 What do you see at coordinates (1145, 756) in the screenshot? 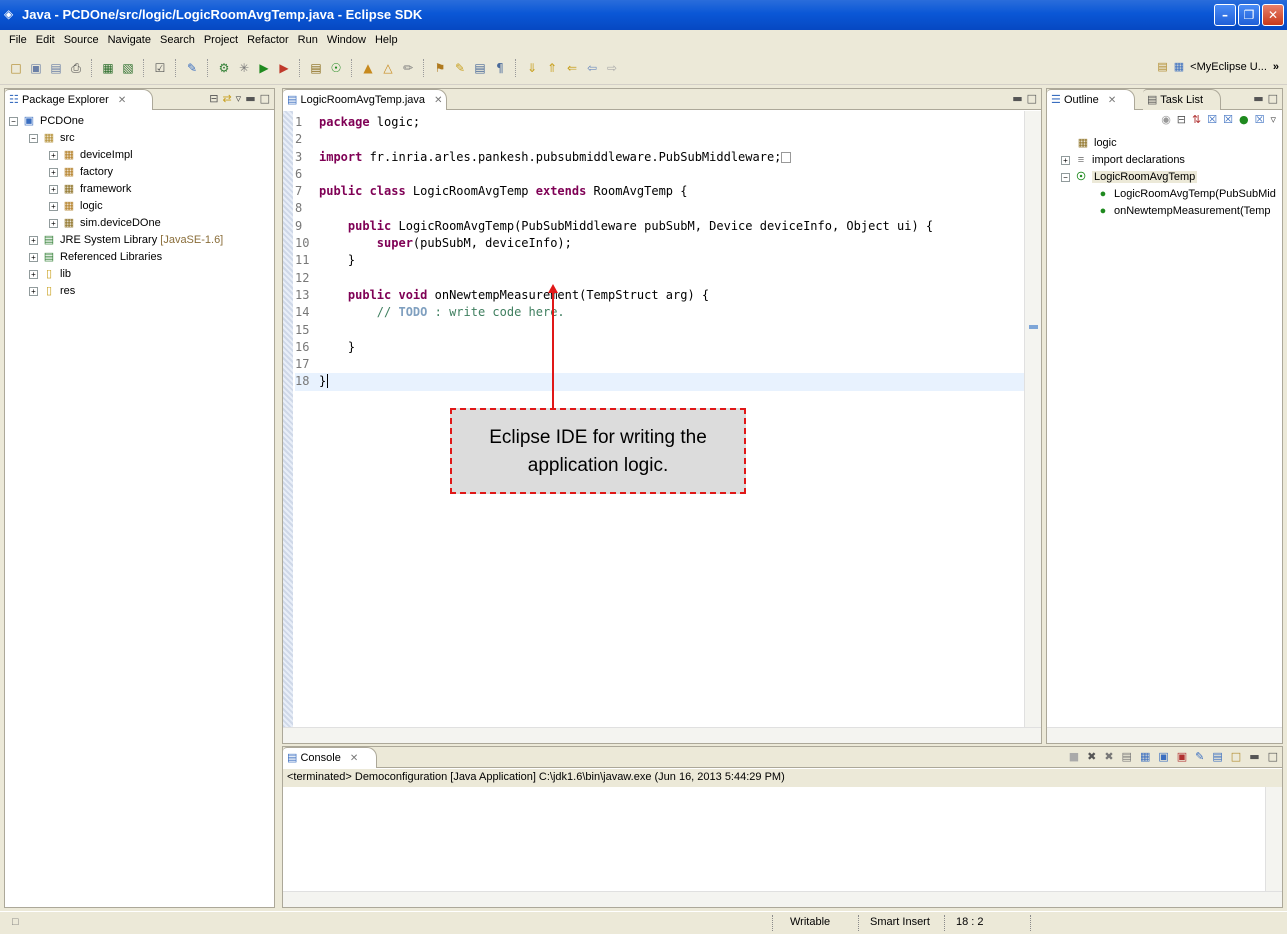
I see `scroll-lock-icon: ▦` at bounding box center [1145, 756].